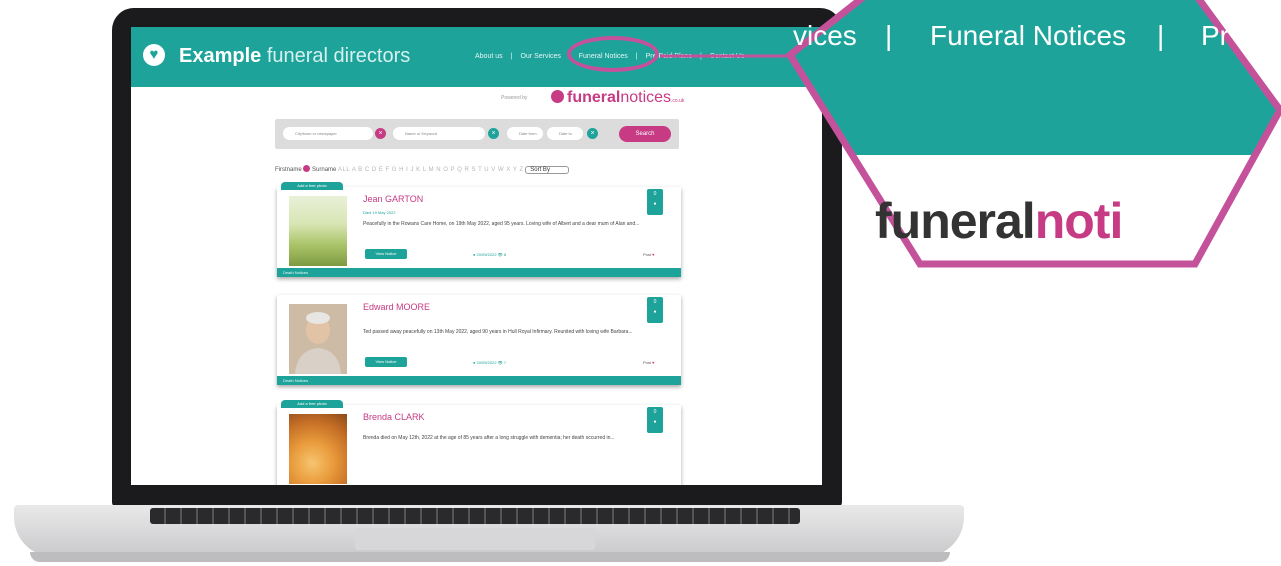 Image resolution: width=1281 pixels, height=566 pixels. Describe the element at coordinates (1079, 221) in the screenshot. I see `zoom-logo-accent: noti` at that location.